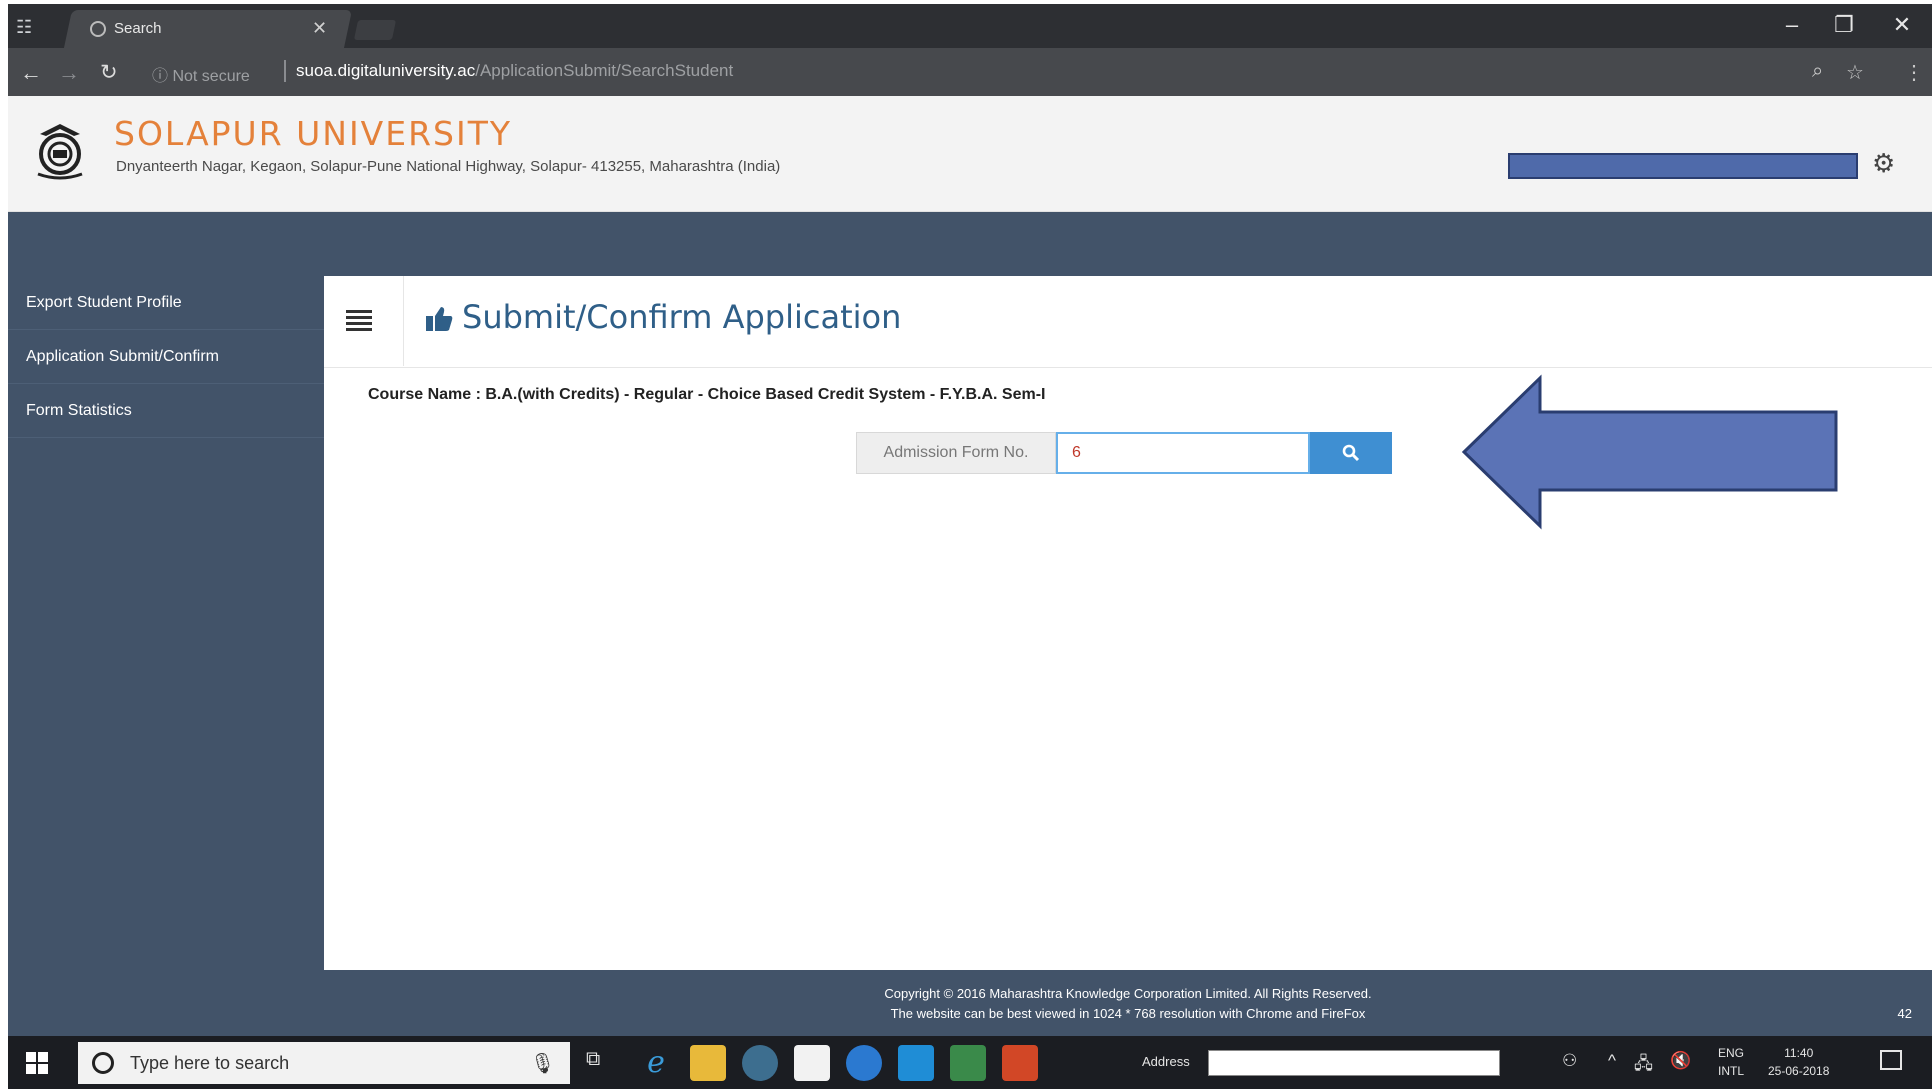  Describe the element at coordinates (970, 244) in the screenshot. I see `top-nav-band` at that location.